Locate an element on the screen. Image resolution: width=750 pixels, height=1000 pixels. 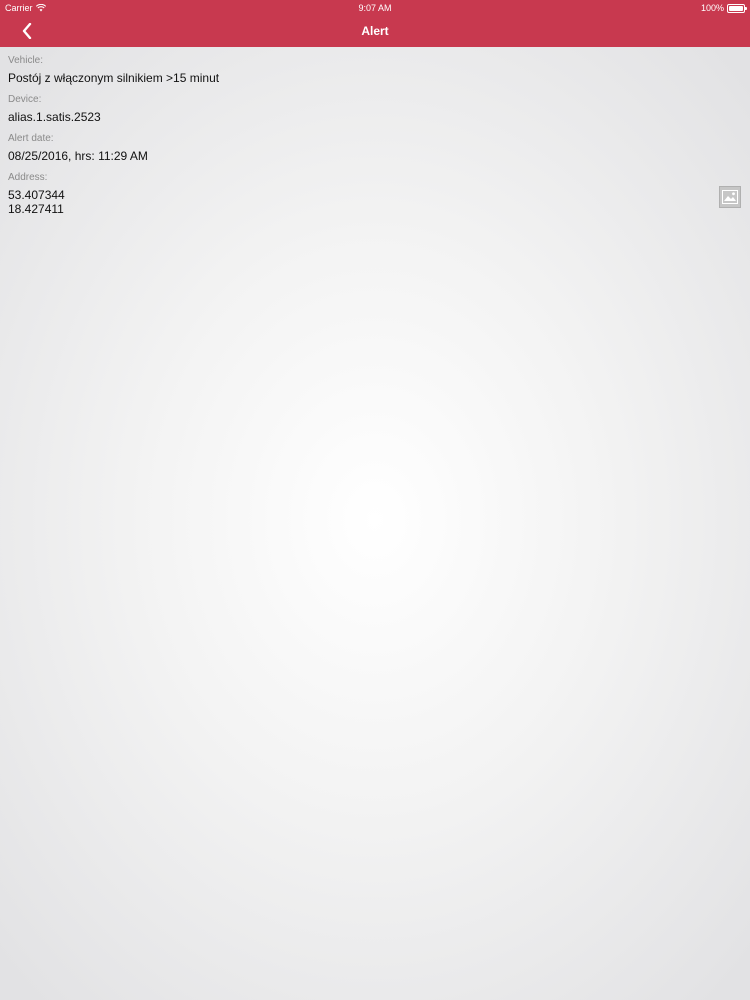
address-label: Address: is located at coordinates (28, 177).